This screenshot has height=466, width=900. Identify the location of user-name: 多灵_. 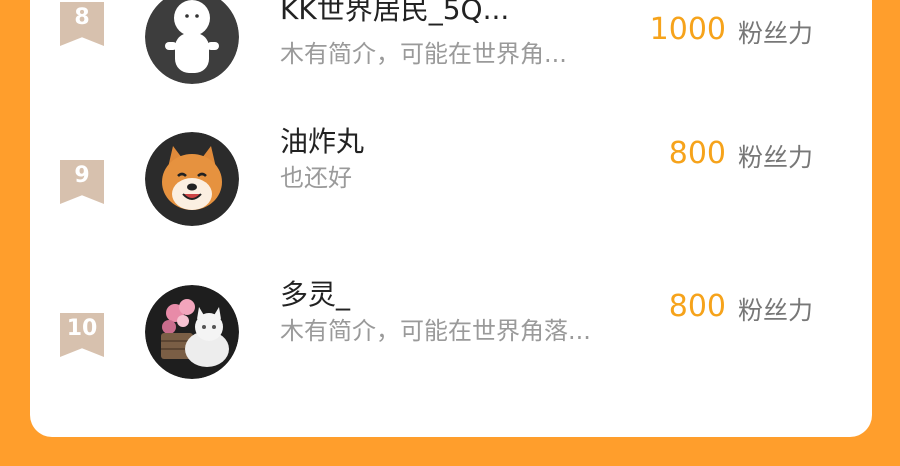
(315, 293).